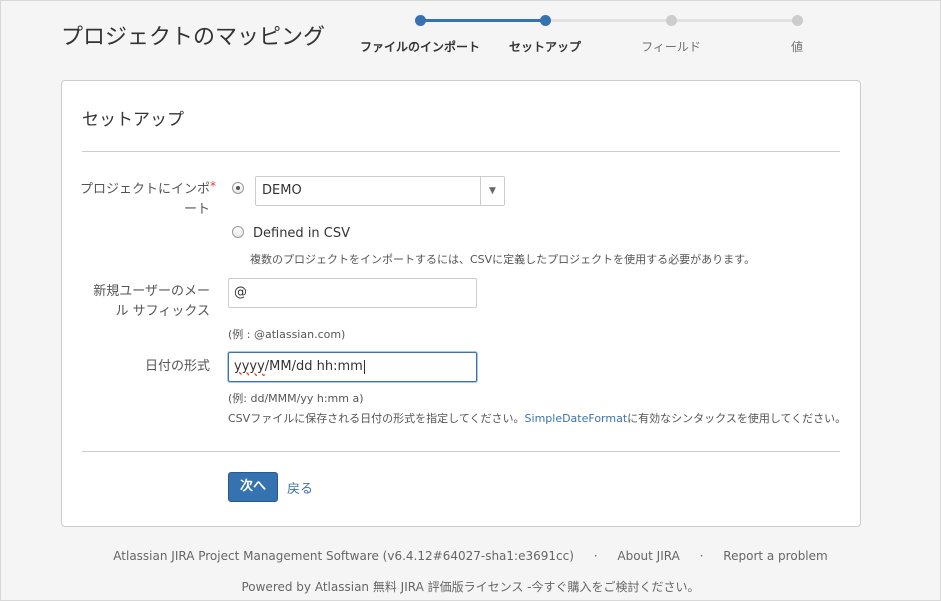 This screenshot has width=941, height=601. Describe the element at coordinates (737, 418) in the screenshot. I see `date-help-after: に有効なシンタックスを使用してください。` at that location.